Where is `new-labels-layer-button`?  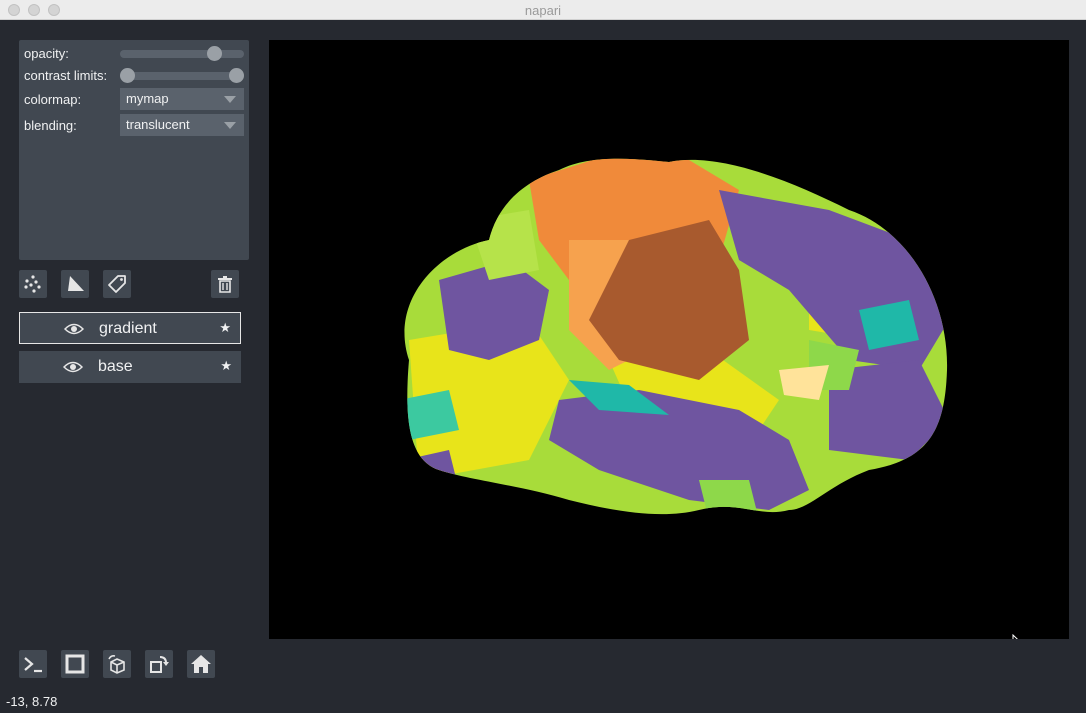
new-labels-layer-button is located at coordinates (117, 284).